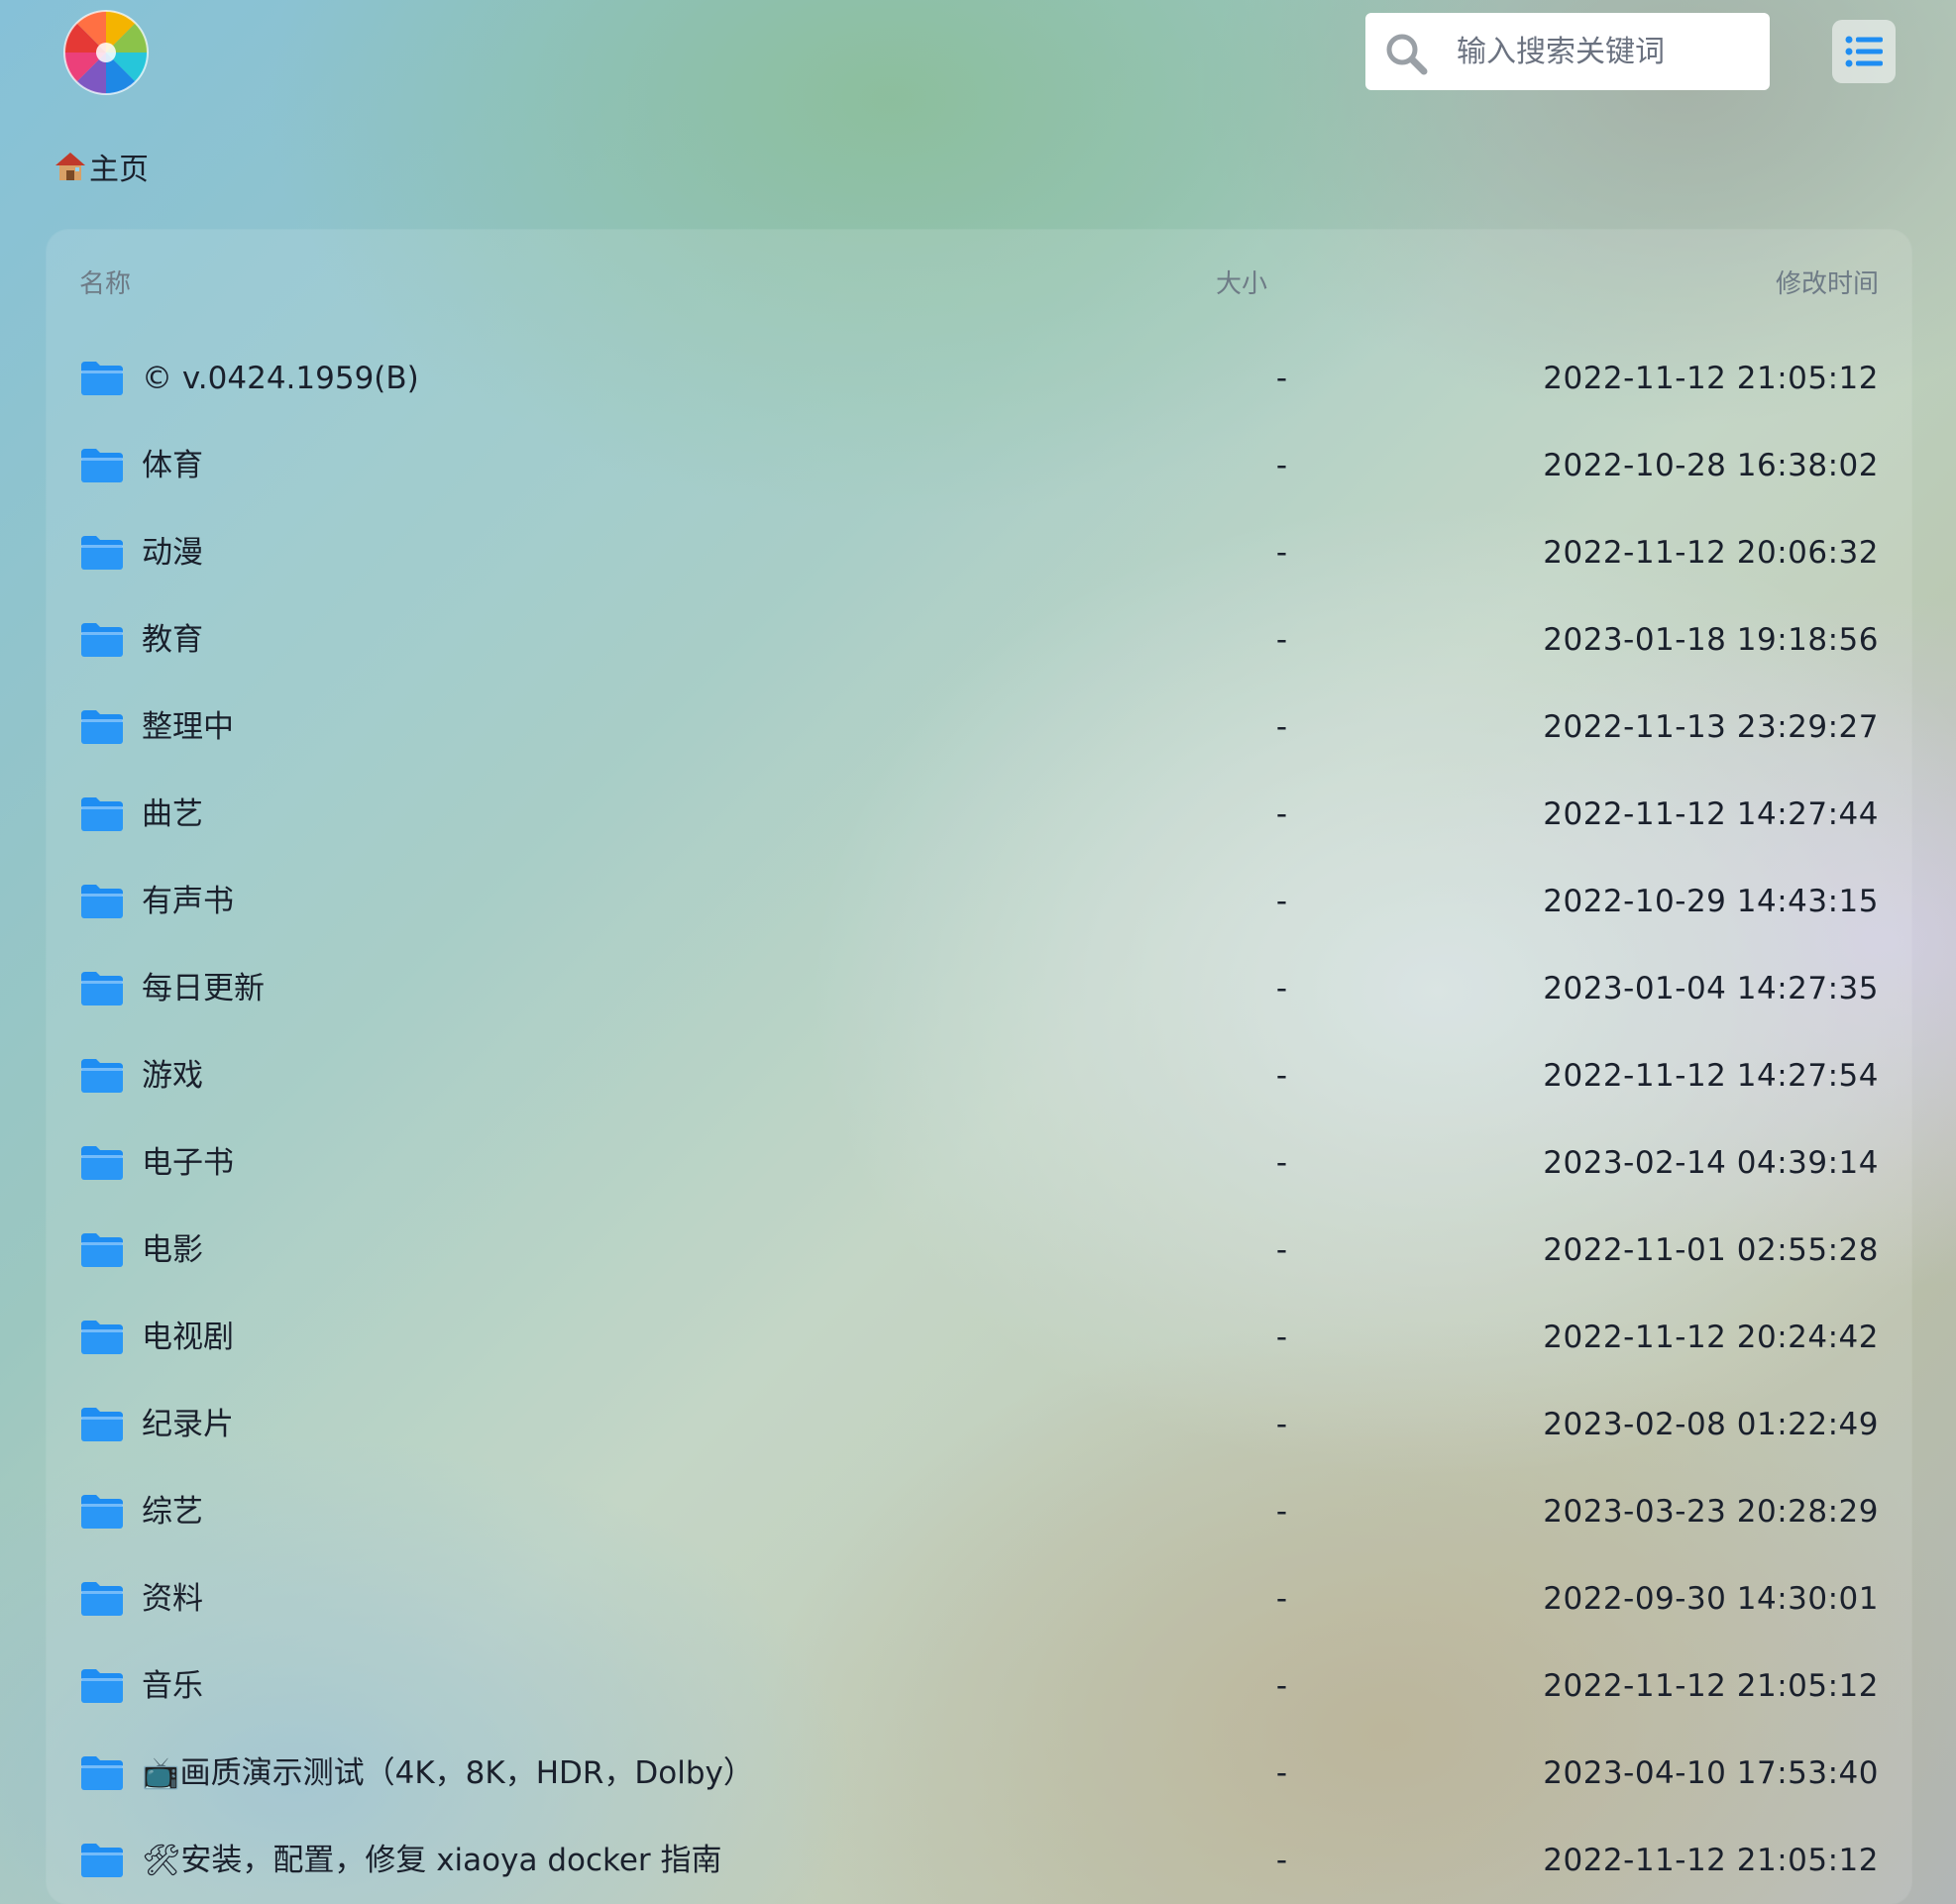 This screenshot has width=1956, height=1904. Describe the element at coordinates (172, 1686) in the screenshot. I see `file-name: 音乐` at that location.